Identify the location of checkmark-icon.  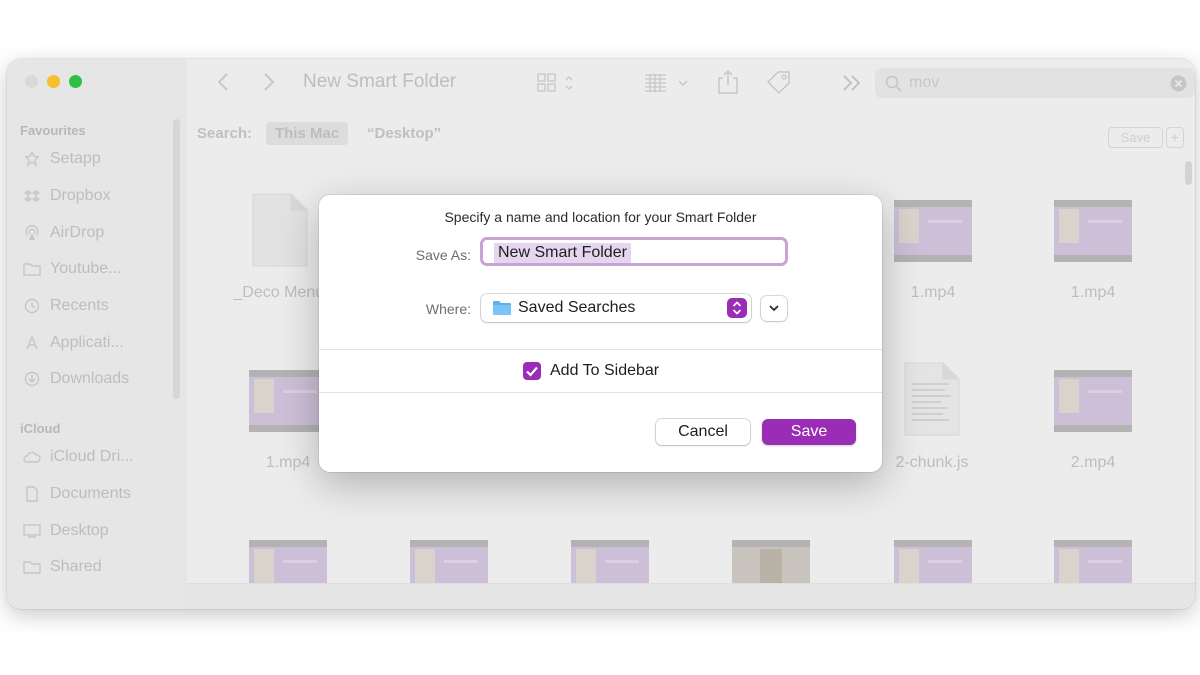
(532, 371).